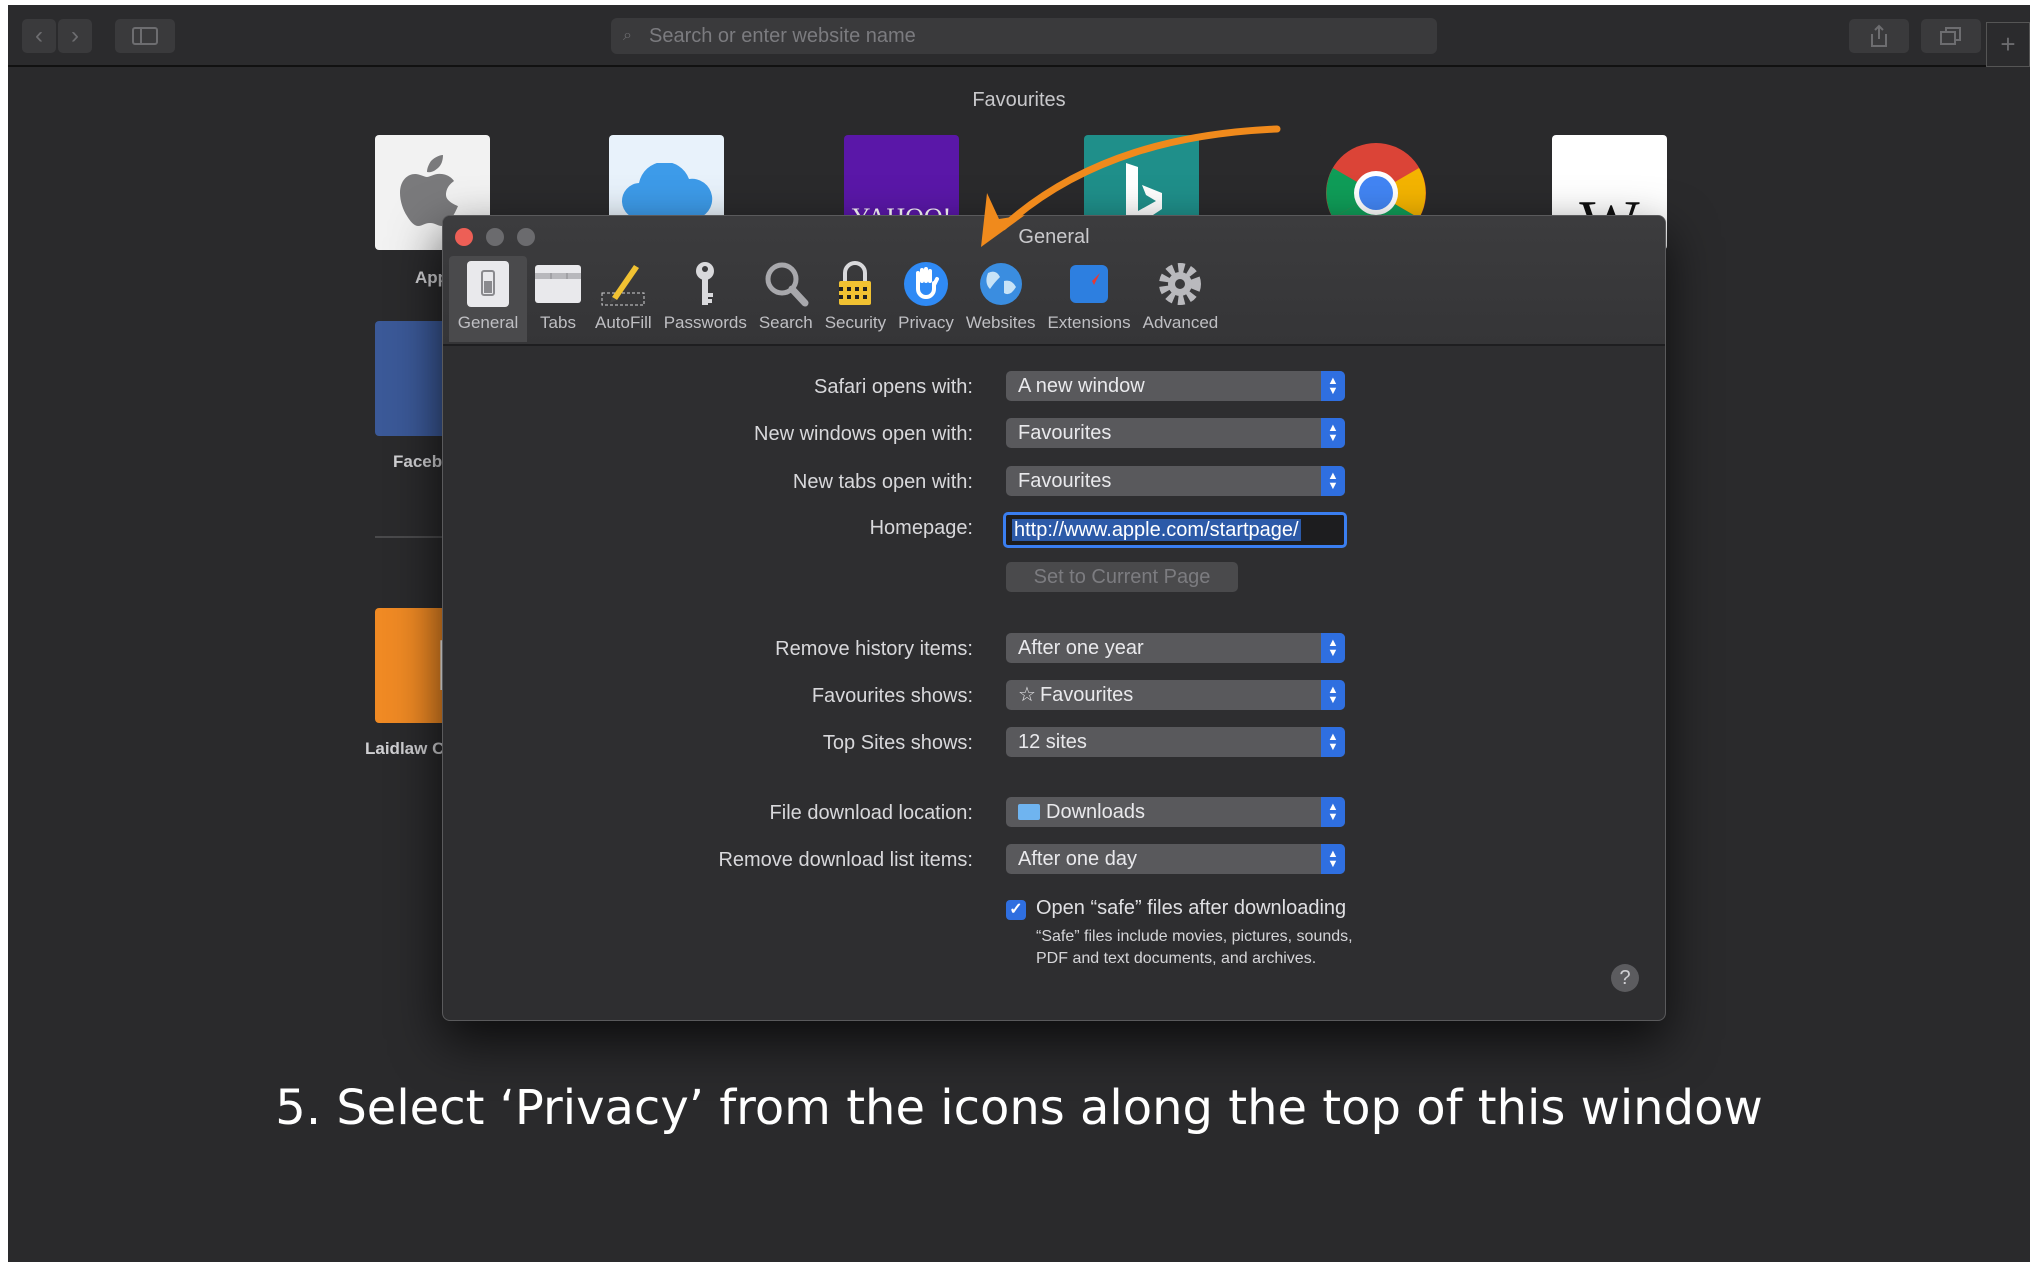 This screenshot has height=1262, width=2037. I want to click on favourites-divider, so click(412, 537).